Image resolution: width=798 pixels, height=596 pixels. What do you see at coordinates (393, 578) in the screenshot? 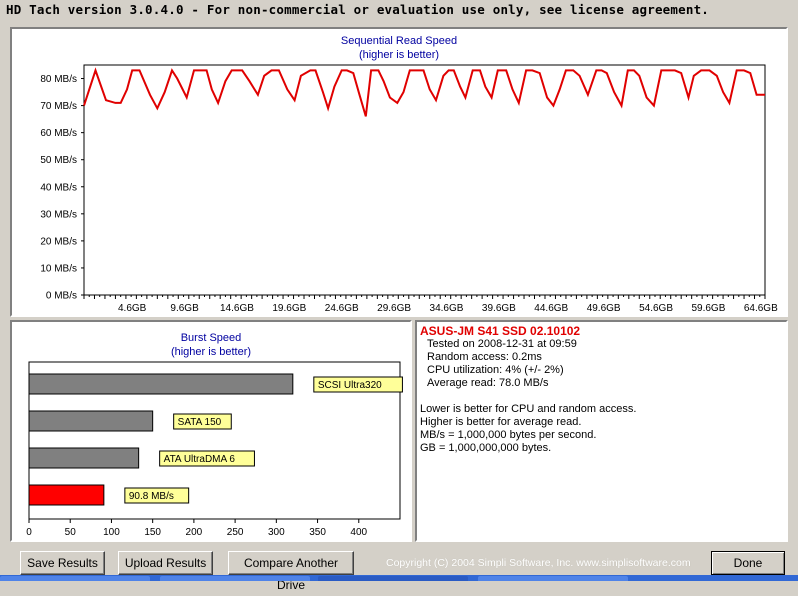
I see `taskbar-item-active` at bounding box center [393, 578].